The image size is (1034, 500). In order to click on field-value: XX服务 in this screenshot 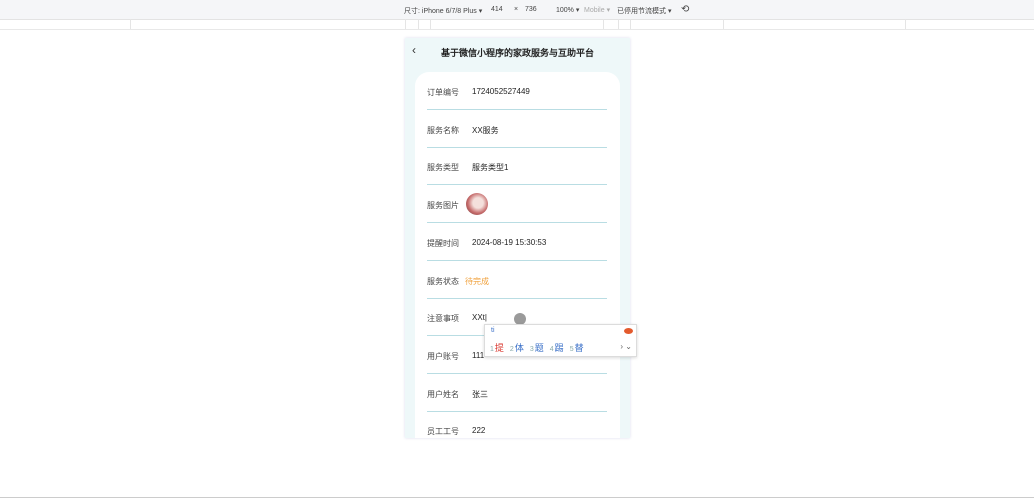, I will do `click(485, 130)`.